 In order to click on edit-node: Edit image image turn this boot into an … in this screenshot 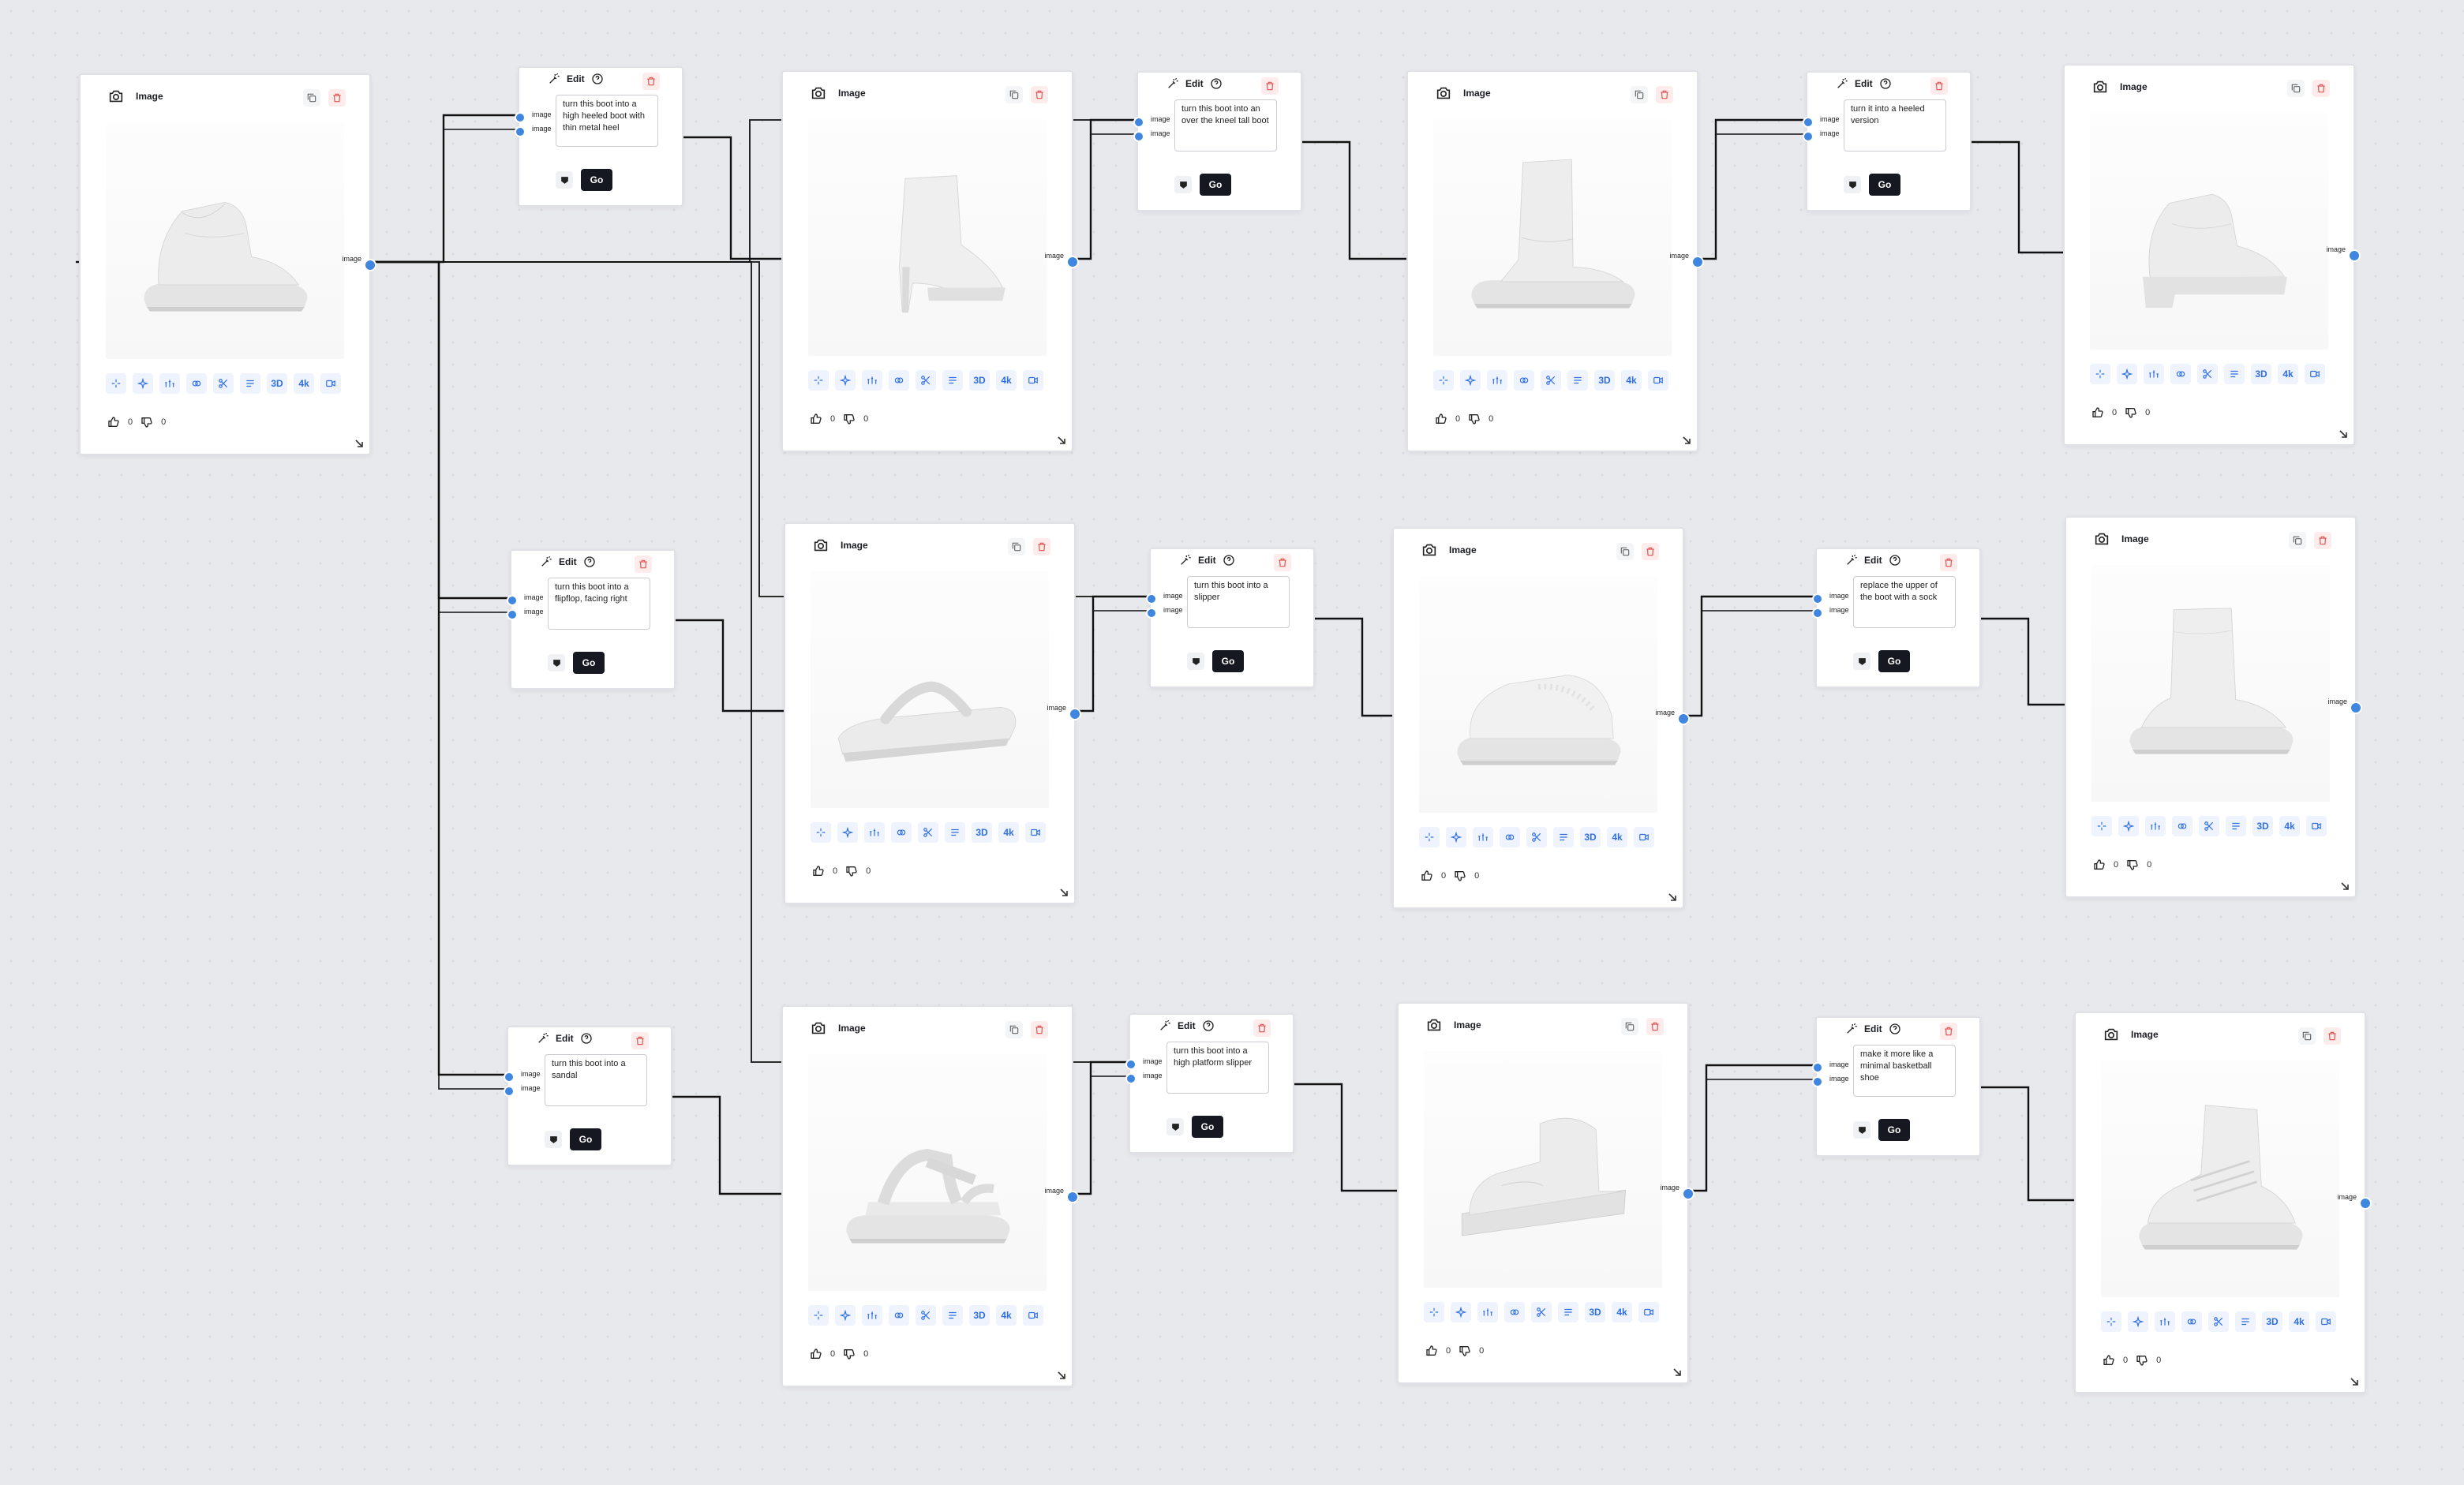, I will do `click(1217, 141)`.